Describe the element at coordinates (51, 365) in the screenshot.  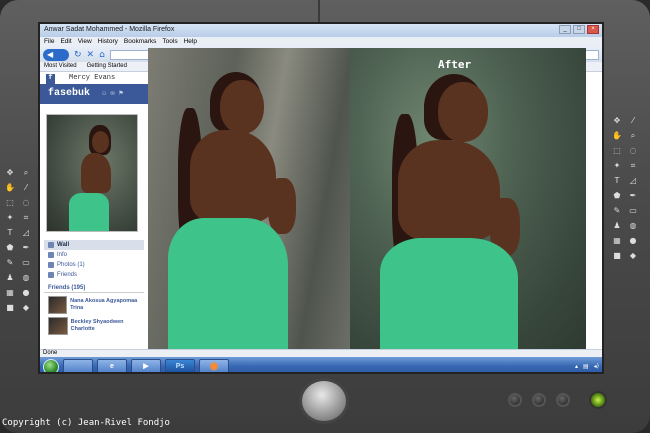
I see `start-button` at that location.